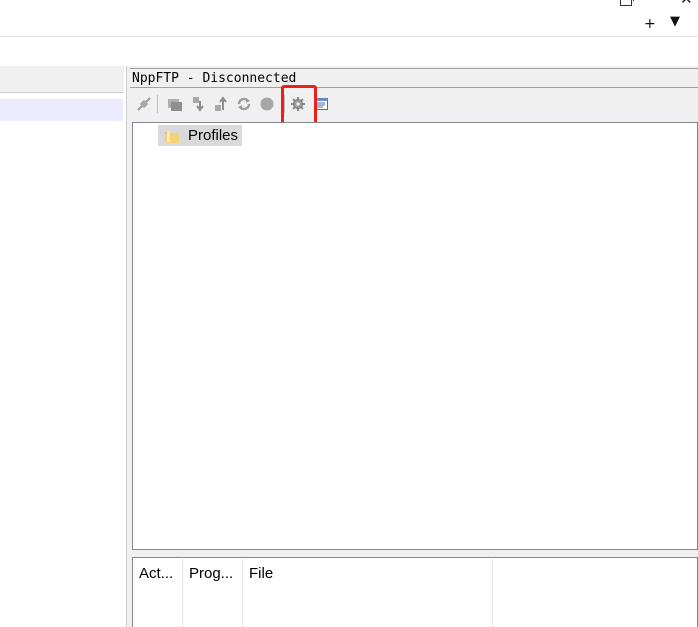  What do you see at coordinates (144, 104) in the screenshot?
I see `connect-icon` at bounding box center [144, 104].